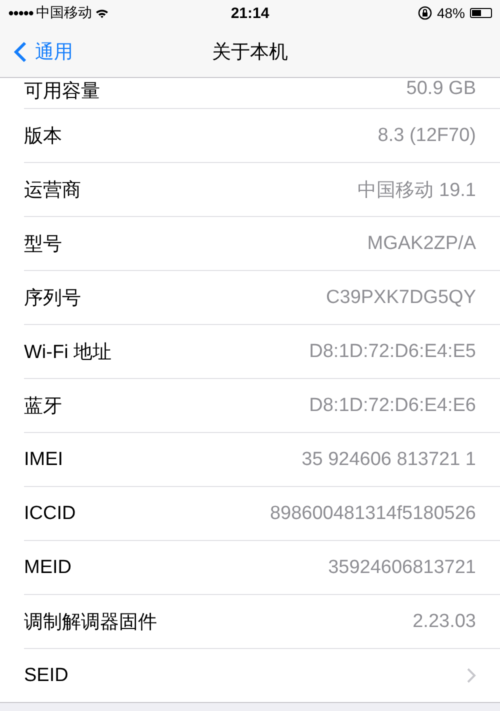 This screenshot has width=500, height=711. Describe the element at coordinates (250, 52) in the screenshot. I see `page-title: 关于本机` at that location.